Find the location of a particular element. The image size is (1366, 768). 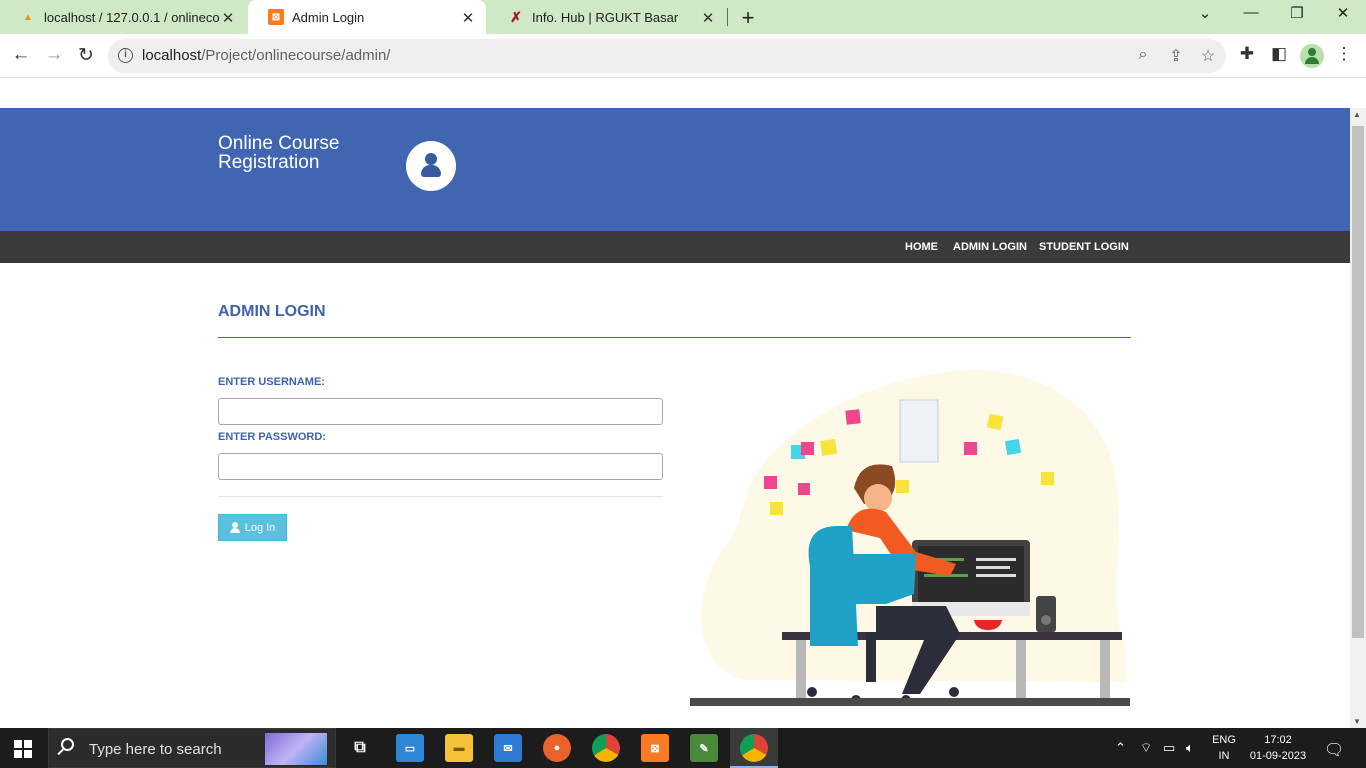

notepad-plus-icon: ✎ is located at coordinates (704, 748).